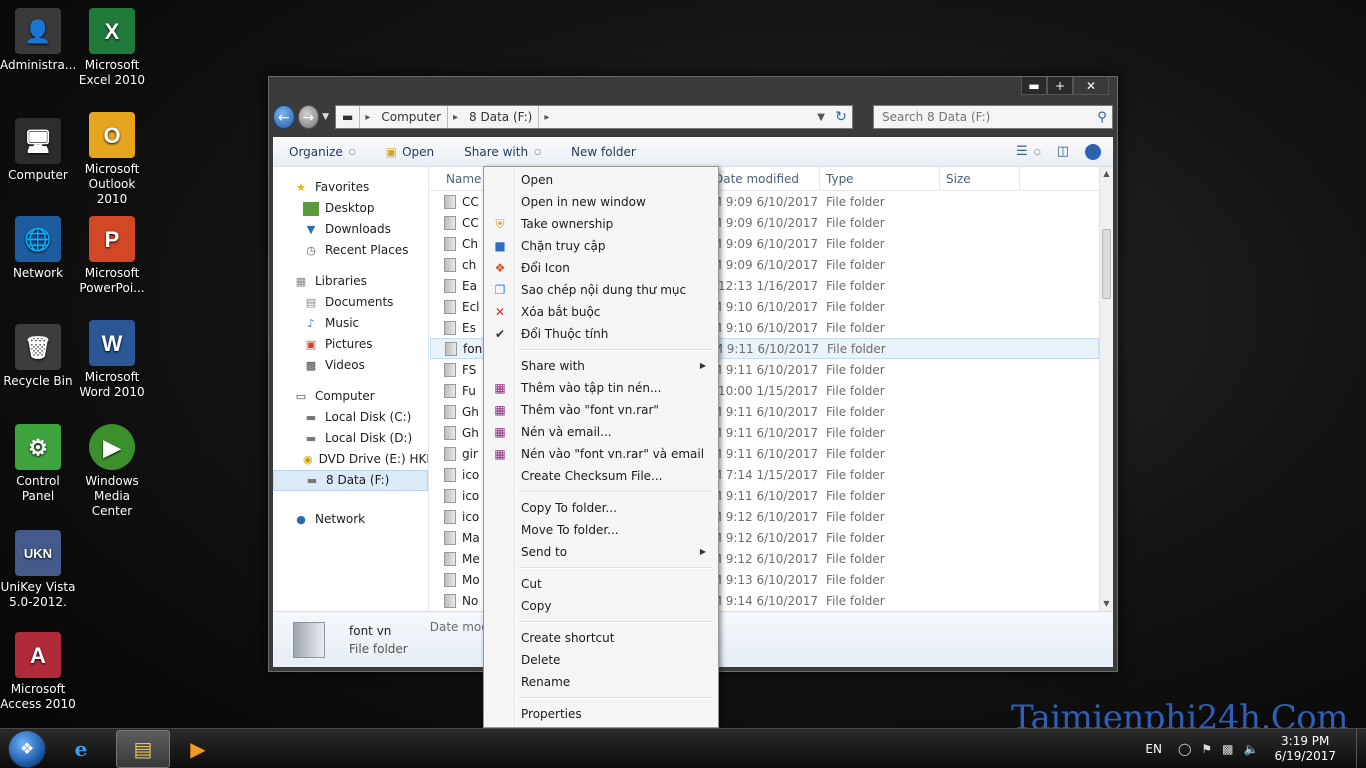  Describe the element at coordinates (821, 117) in the screenshot. I see `address-dropdown-icon: ▼` at that location.